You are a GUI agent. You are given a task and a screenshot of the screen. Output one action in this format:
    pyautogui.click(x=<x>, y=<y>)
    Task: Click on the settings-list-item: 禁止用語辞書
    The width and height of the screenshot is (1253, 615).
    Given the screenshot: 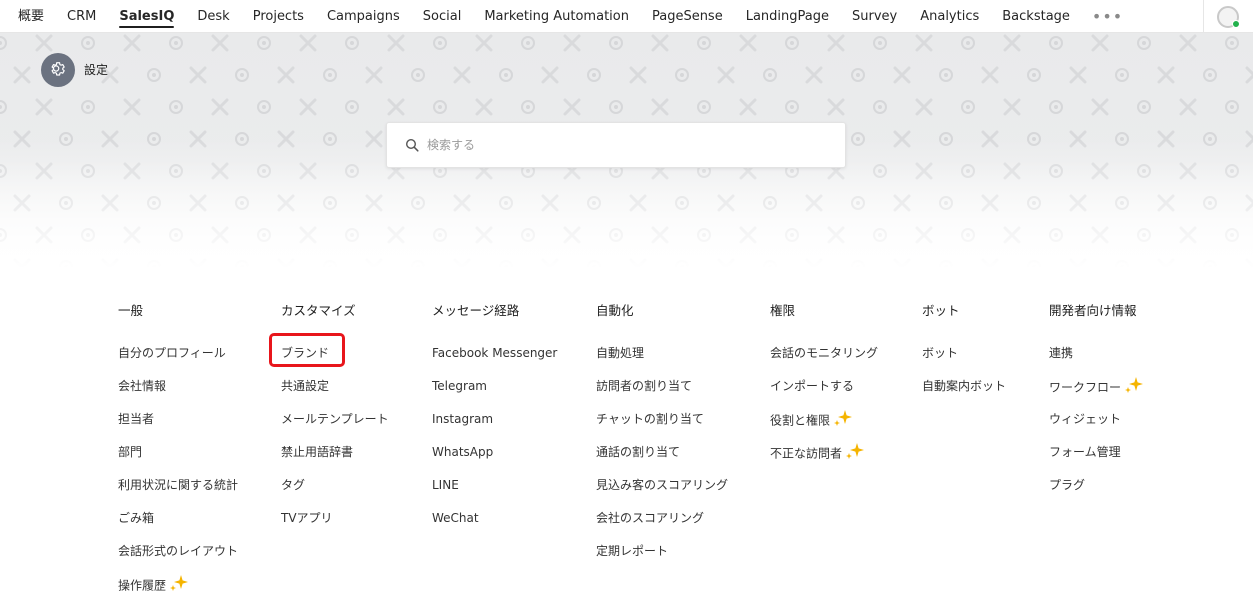 What is the action you would take?
    pyautogui.click(x=335, y=460)
    